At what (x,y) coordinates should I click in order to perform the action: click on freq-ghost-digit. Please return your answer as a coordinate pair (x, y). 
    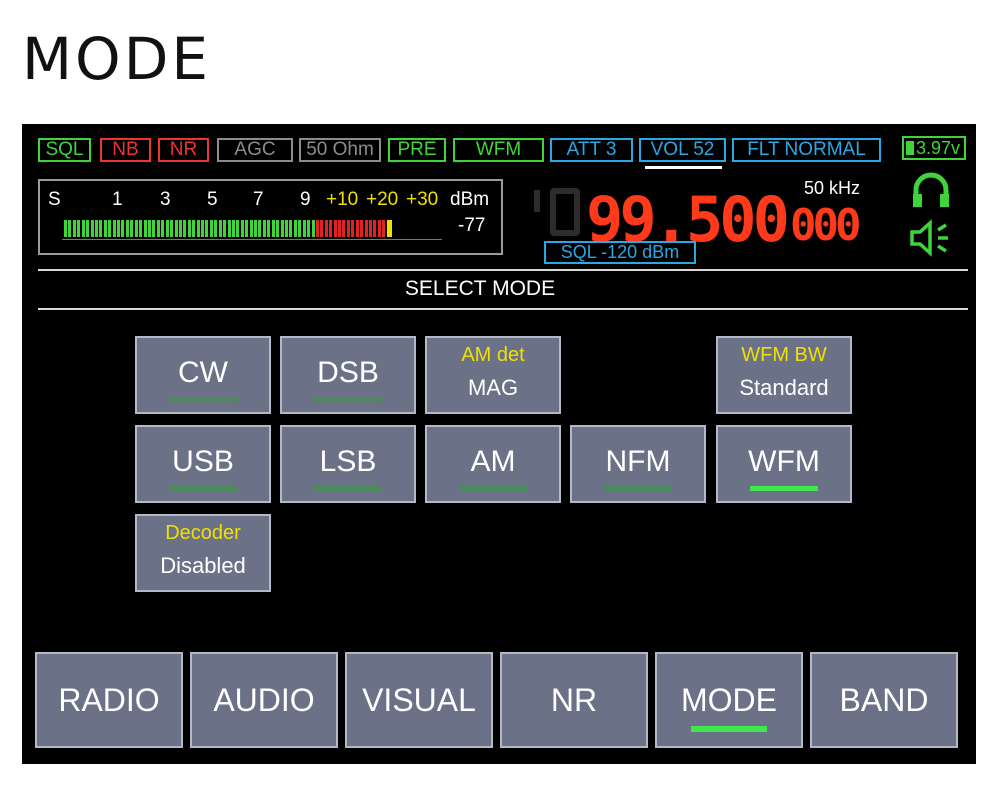
    Looking at the image, I should click on (565, 212).